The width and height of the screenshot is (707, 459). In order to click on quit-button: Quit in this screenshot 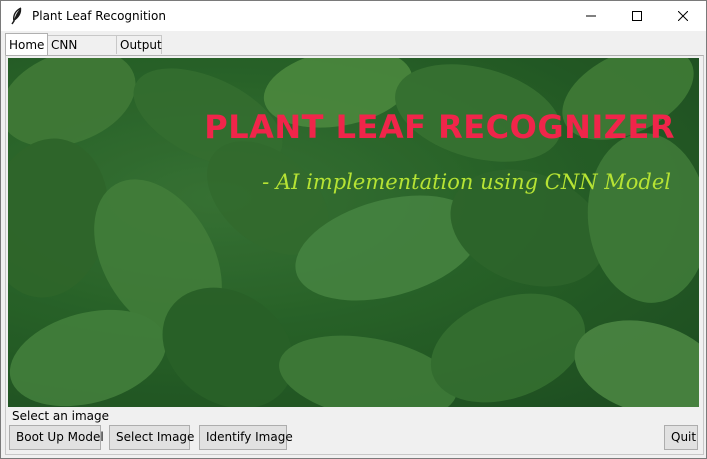, I will do `click(681, 437)`.